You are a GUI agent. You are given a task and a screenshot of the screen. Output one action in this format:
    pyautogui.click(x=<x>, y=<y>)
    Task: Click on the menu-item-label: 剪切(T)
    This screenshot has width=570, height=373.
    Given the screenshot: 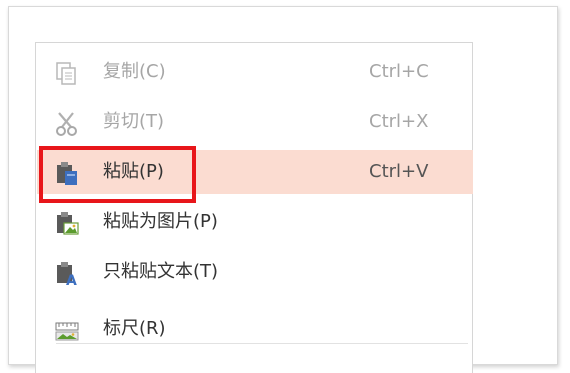 What is the action you would take?
    pyautogui.click(x=134, y=121)
    